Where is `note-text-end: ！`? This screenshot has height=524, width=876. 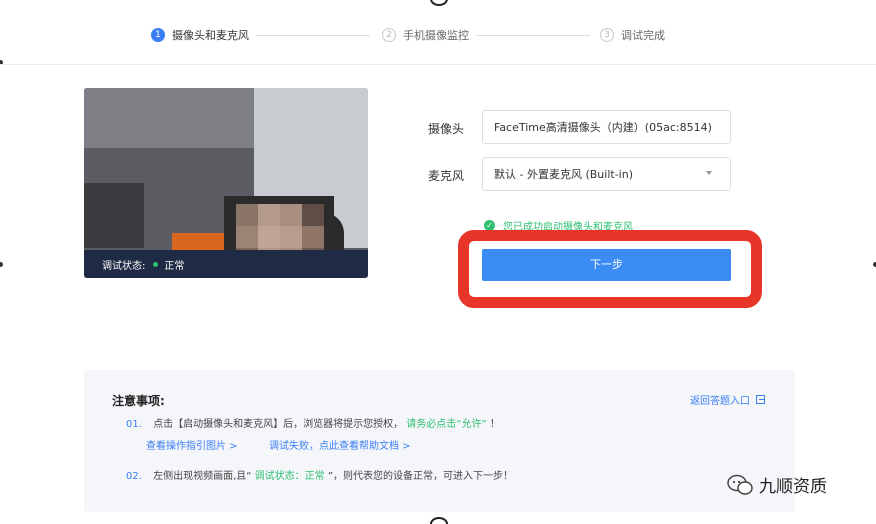
note-text-end: ！ is located at coordinates (494, 424).